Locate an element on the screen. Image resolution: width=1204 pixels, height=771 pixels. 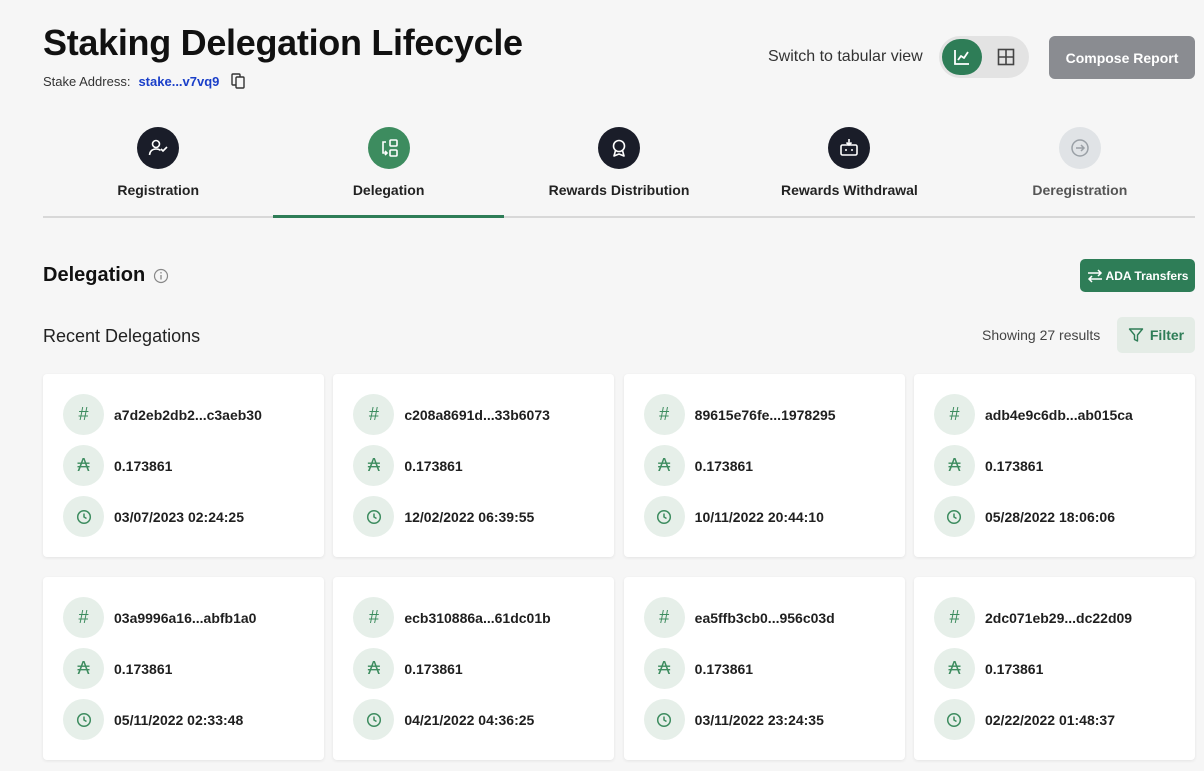
filter-icon is located at coordinates (1136, 335).